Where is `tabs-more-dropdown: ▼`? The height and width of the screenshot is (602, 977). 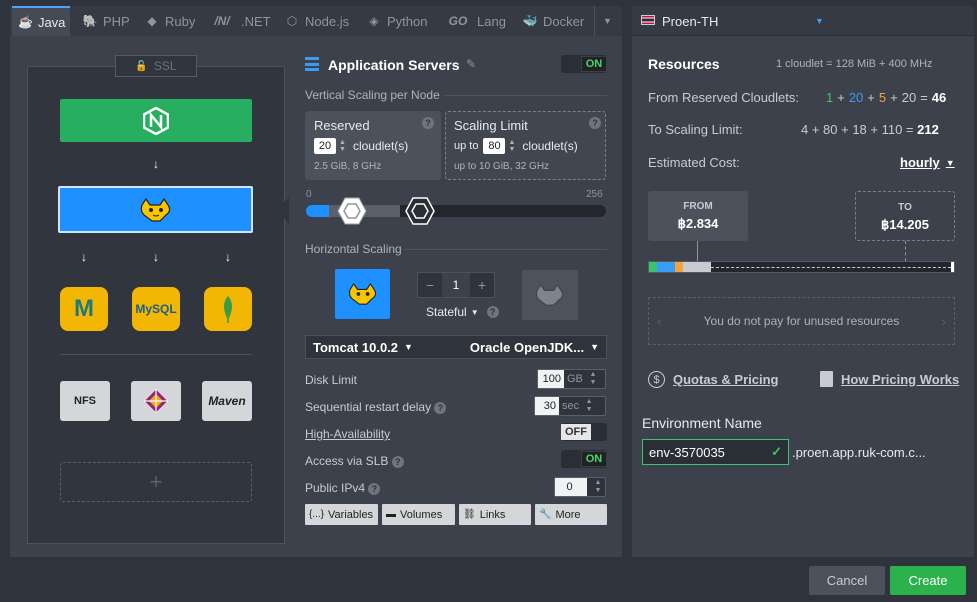 tabs-more-dropdown: ▼ is located at coordinates (607, 21).